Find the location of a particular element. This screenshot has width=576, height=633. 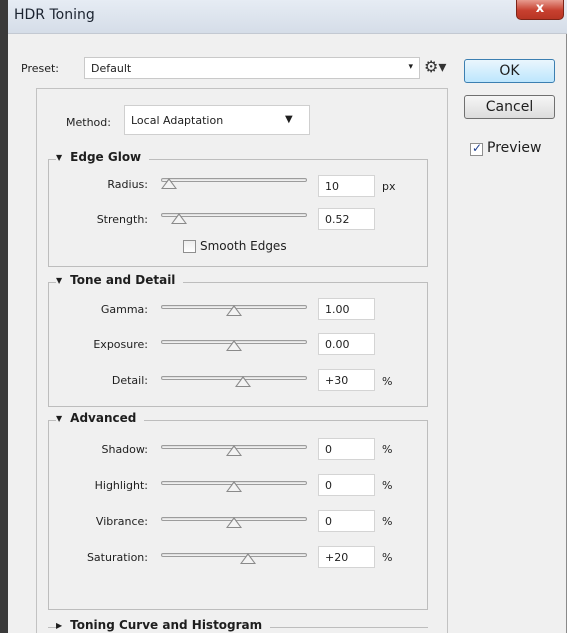

detail-input: +30 is located at coordinates (346, 380).